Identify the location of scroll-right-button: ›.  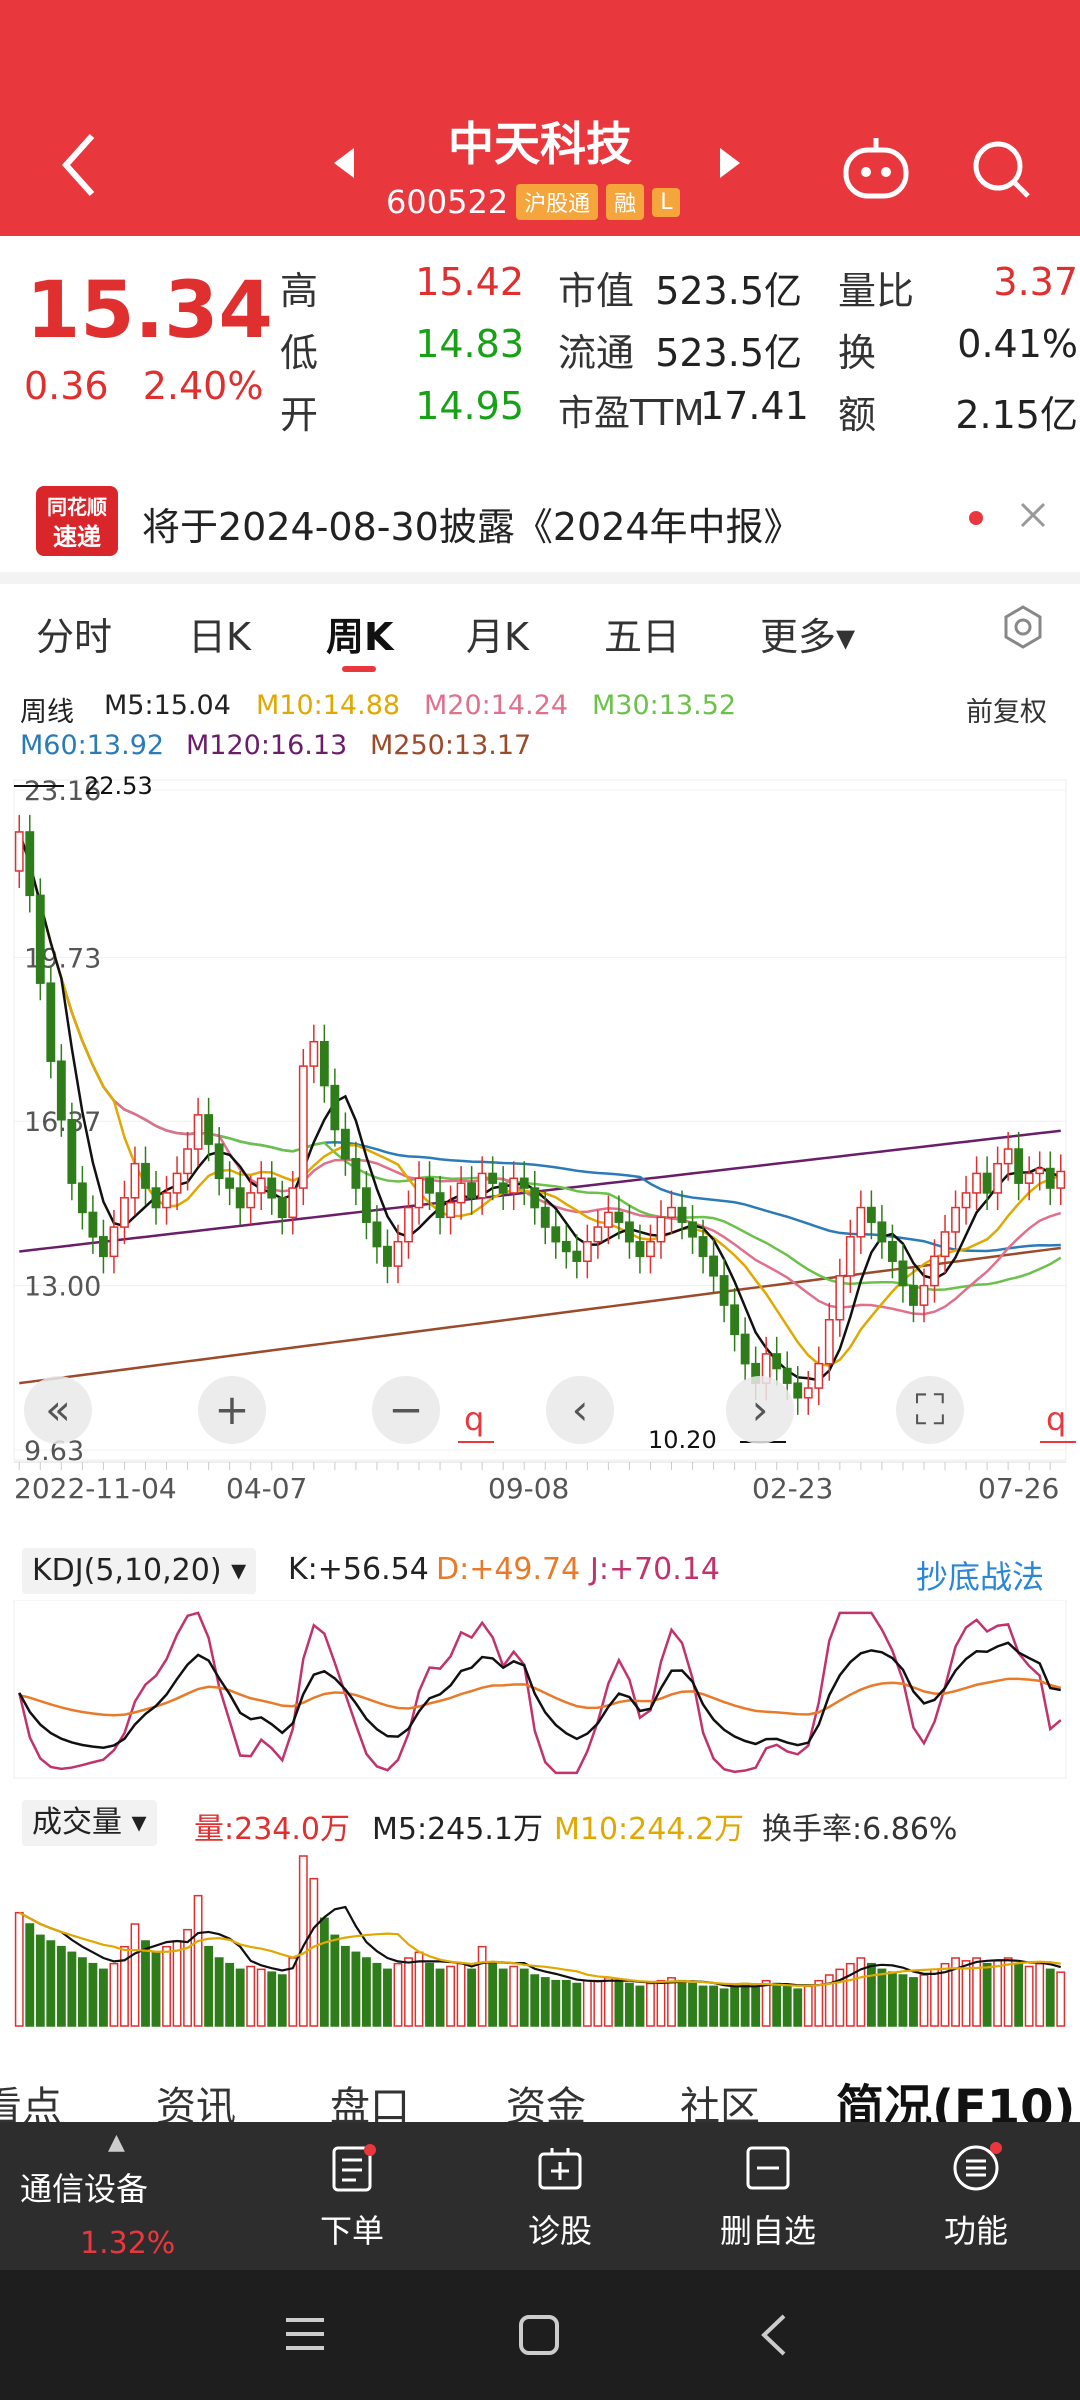
(760, 1410).